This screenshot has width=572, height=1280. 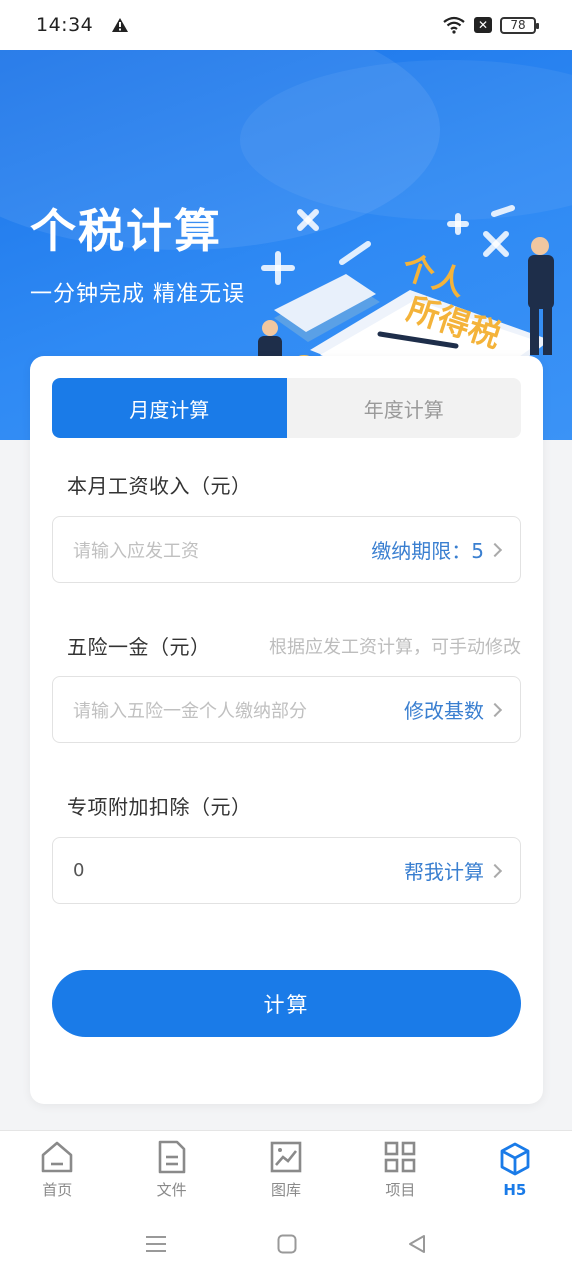 I want to click on nav-label-gallery: 图库, so click(x=286, y=1190).